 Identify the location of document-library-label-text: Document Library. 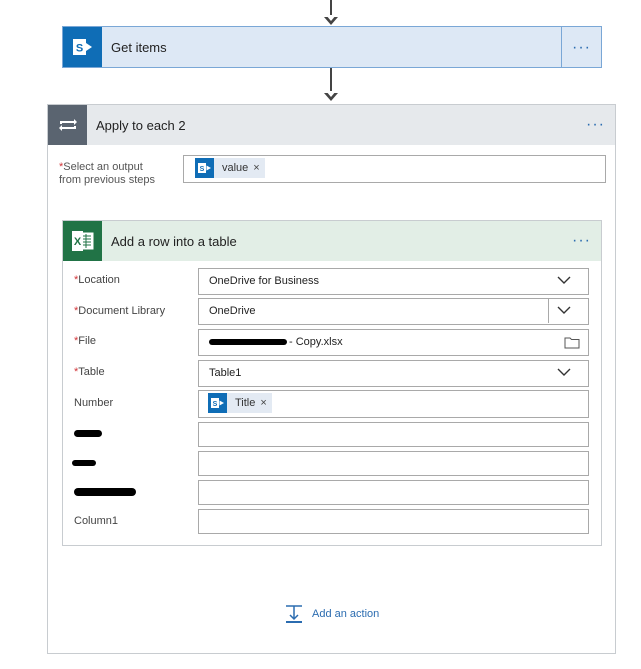
(122, 311).